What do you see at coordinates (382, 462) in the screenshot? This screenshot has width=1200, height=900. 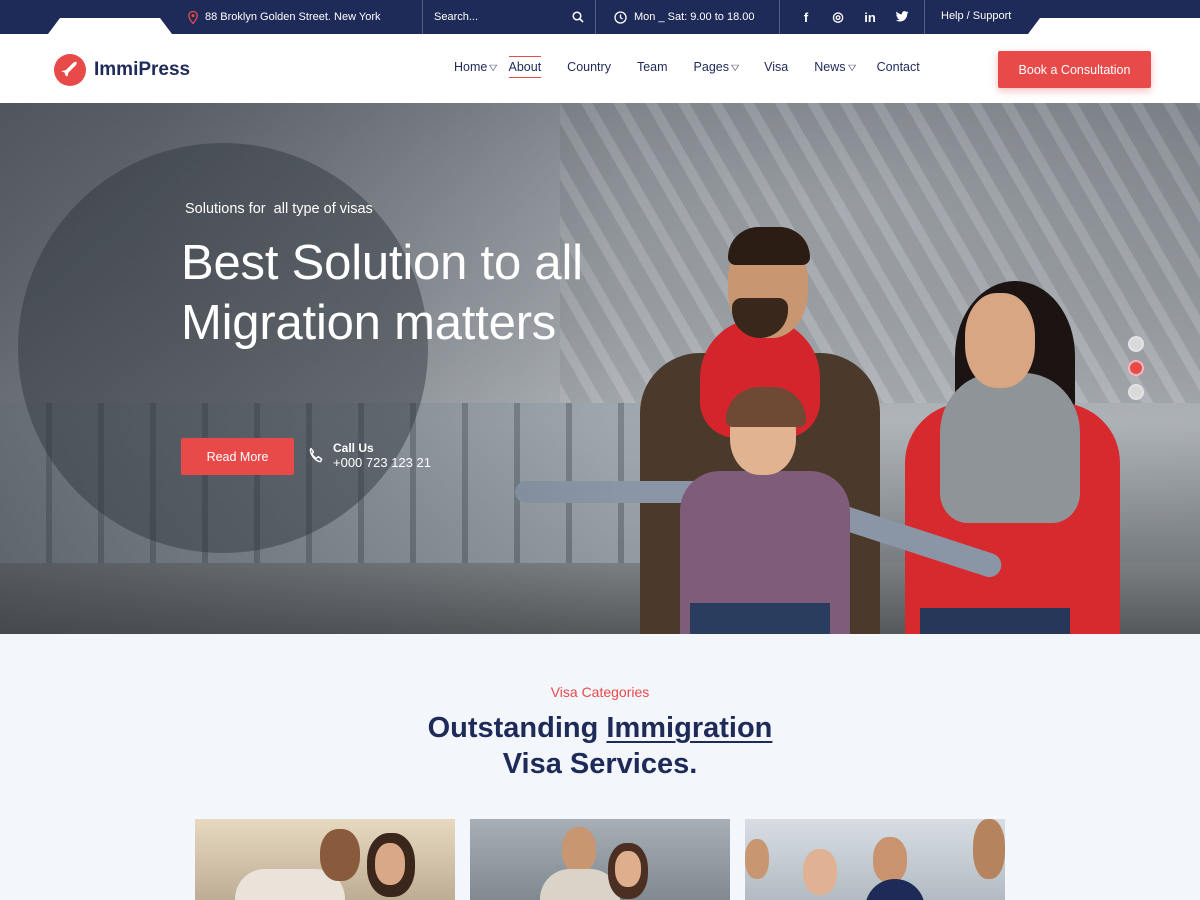 I see `call-number: +000 723 123 21` at bounding box center [382, 462].